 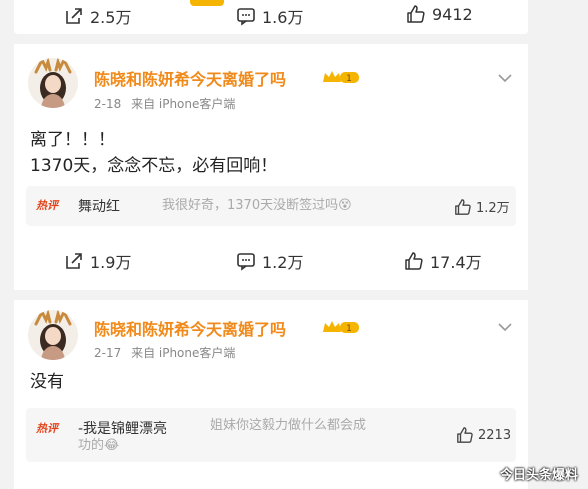 What do you see at coordinates (99, 206) in the screenshot?
I see `comment-username: 舞动红` at bounding box center [99, 206].